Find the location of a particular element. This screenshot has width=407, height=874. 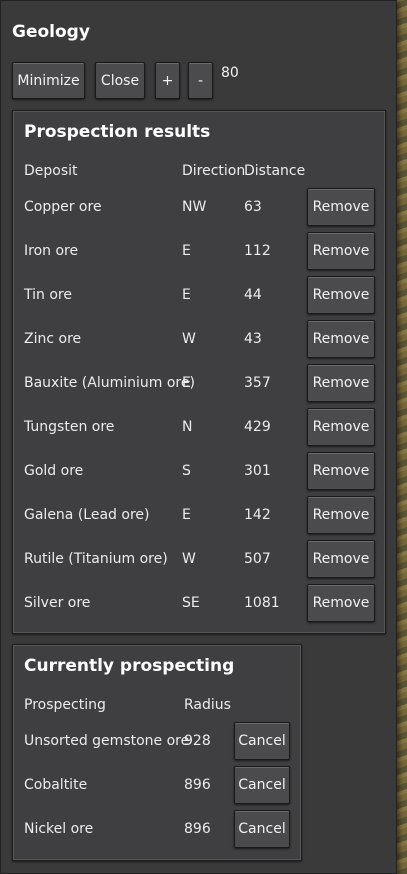

header-deposit: Deposit is located at coordinates (51, 171).